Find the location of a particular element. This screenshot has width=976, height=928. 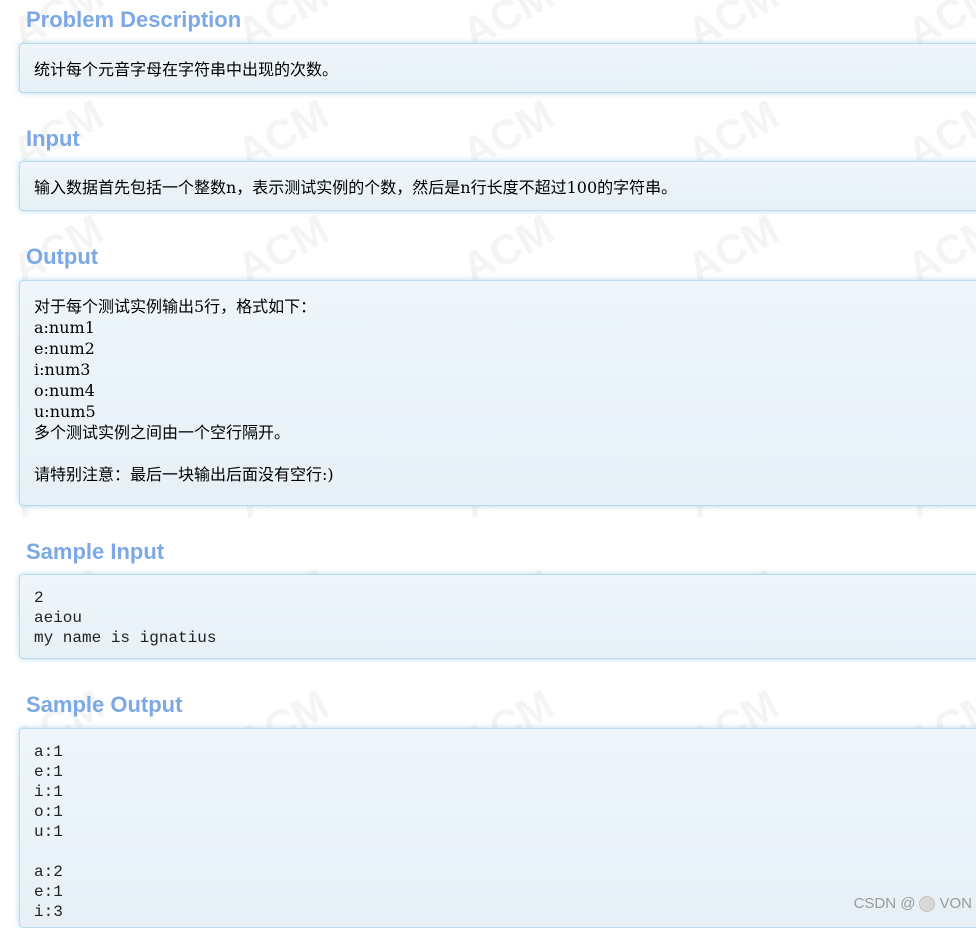

output-blank-line is located at coordinates (505, 453).